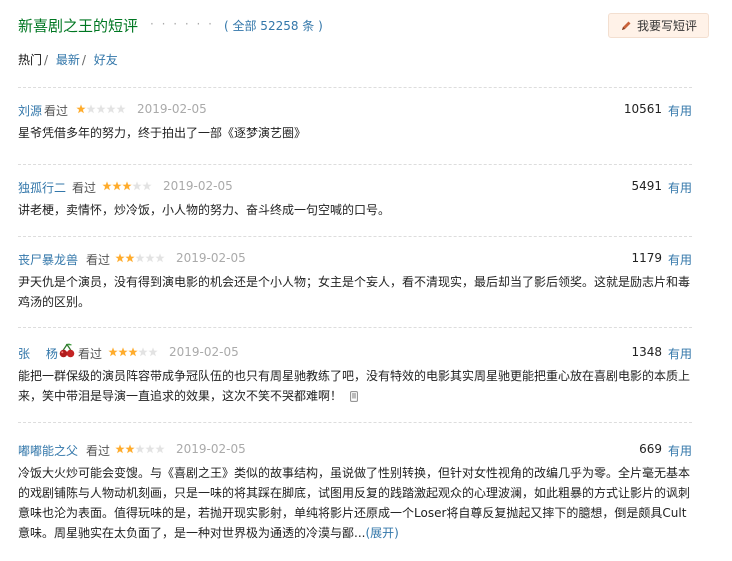 The image size is (732, 561). I want to click on vote-count: 10561, so click(642, 109).